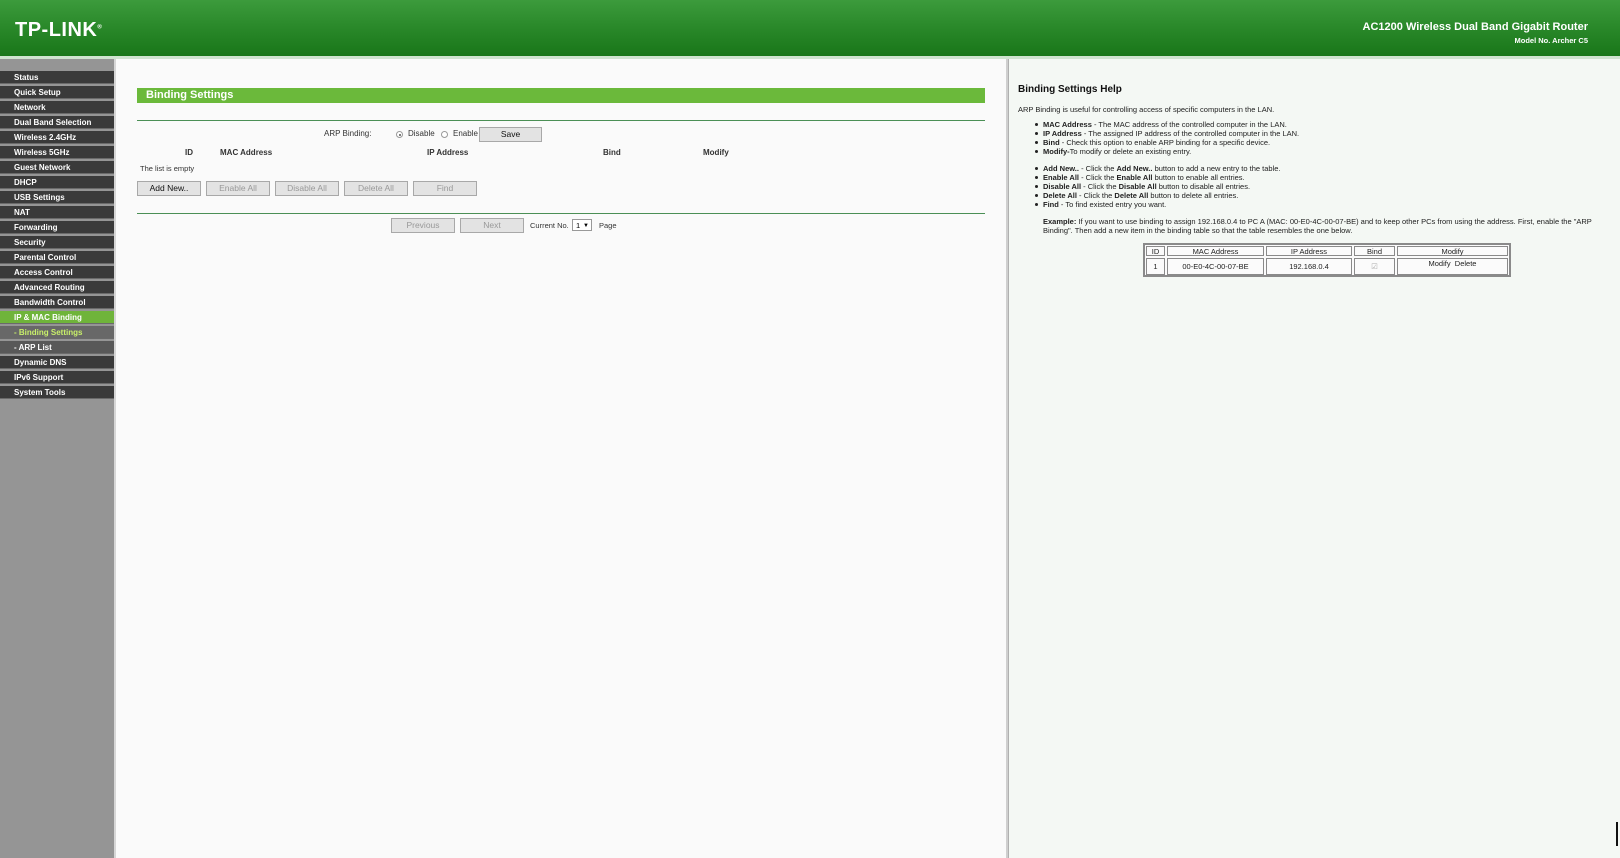 The image size is (1620, 858). Describe the element at coordinates (1309, 266) in the screenshot. I see `example-cell-ip: 192.168.0.4` at that location.